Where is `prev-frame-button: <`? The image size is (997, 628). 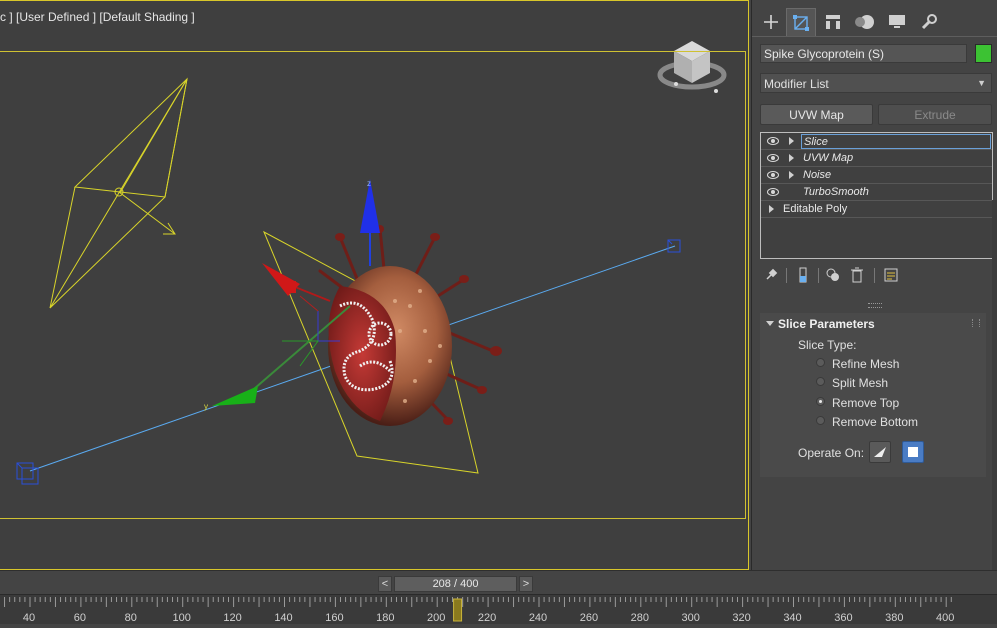
prev-frame-button: < is located at coordinates (385, 584).